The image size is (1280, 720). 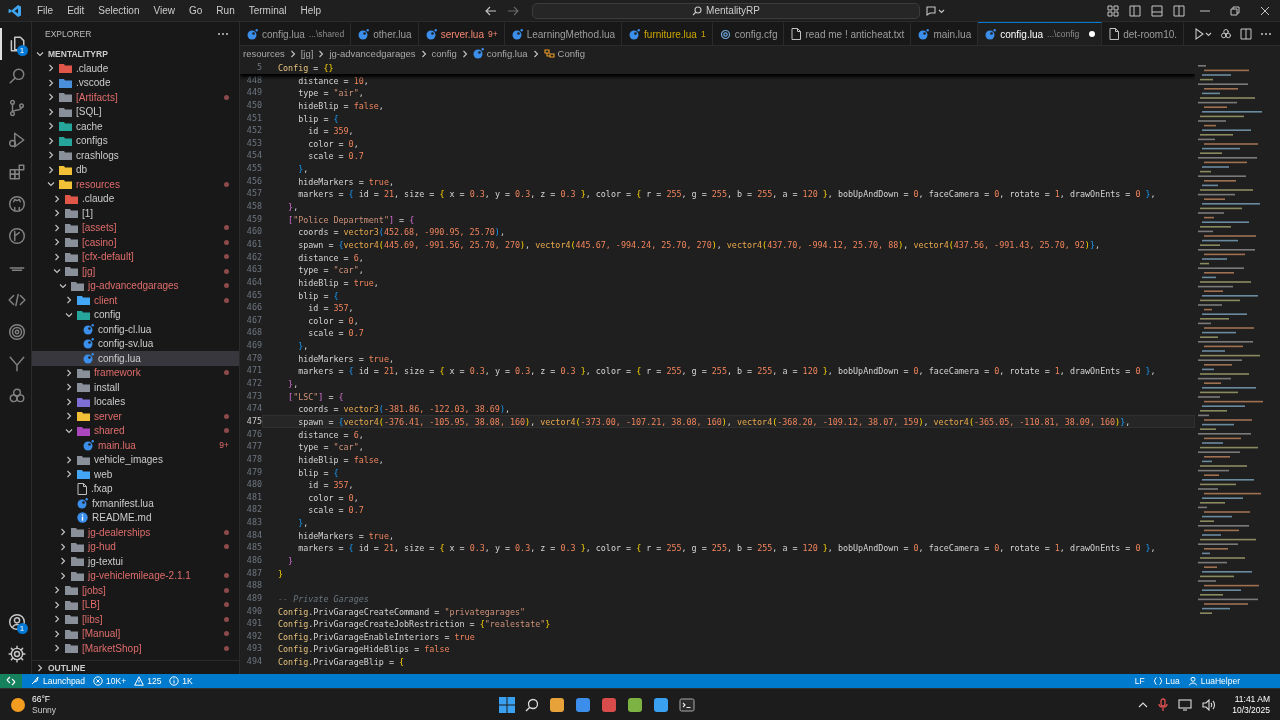 I want to click on tree-item: vehicle_images, so click(x=135, y=459).